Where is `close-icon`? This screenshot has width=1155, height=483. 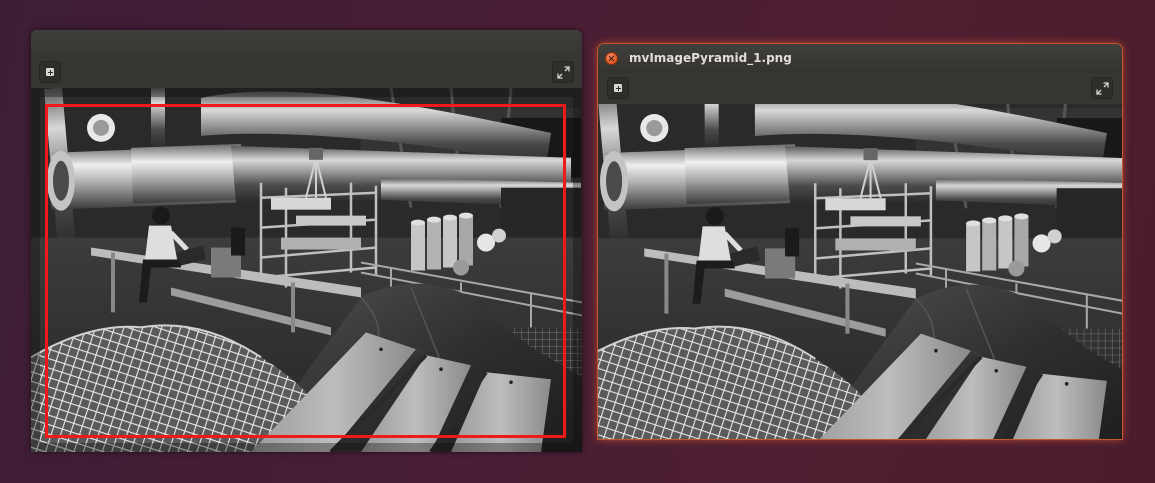 close-icon is located at coordinates (611, 58).